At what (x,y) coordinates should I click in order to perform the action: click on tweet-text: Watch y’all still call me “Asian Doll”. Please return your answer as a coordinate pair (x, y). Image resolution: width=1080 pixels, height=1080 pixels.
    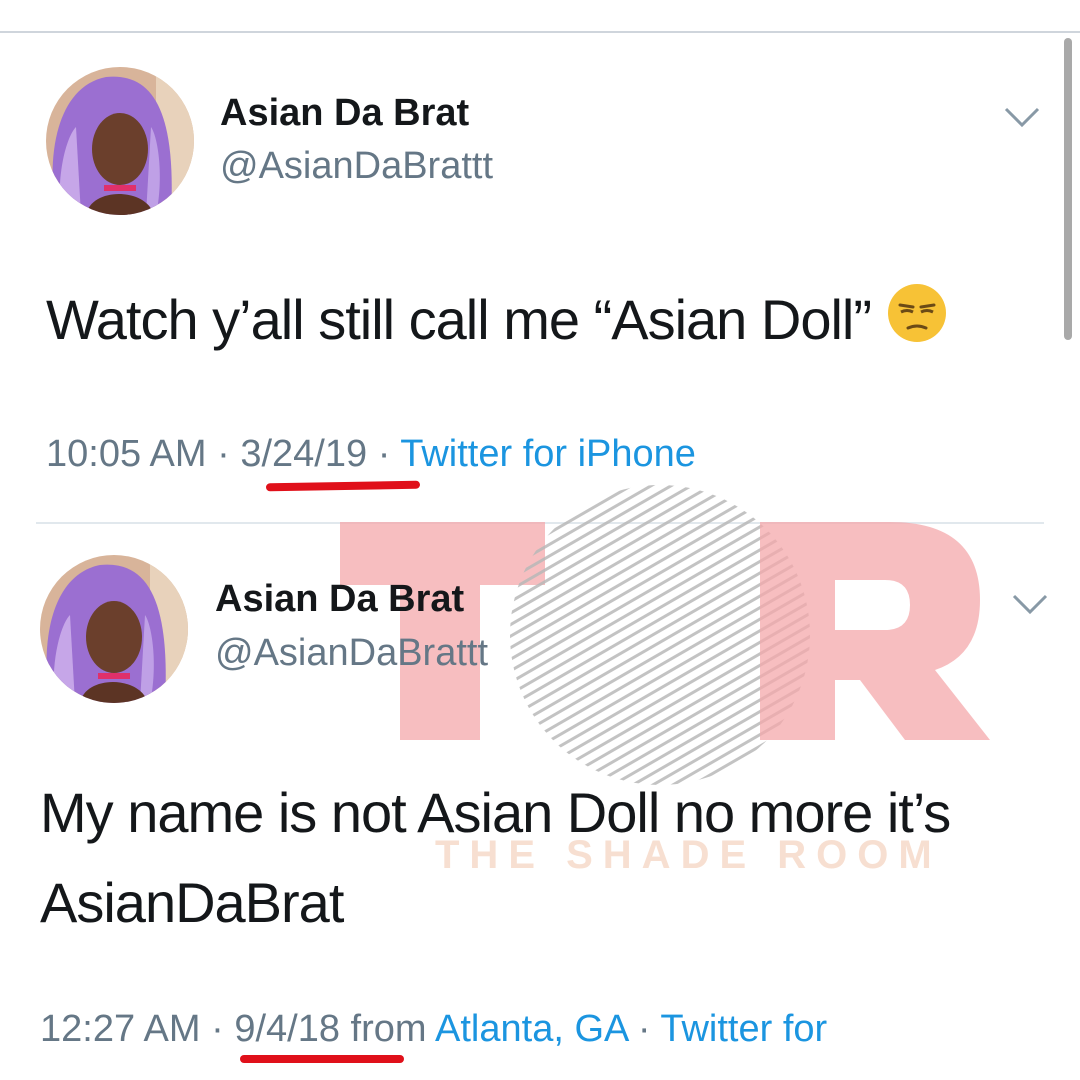
    Looking at the image, I should click on (497, 322).